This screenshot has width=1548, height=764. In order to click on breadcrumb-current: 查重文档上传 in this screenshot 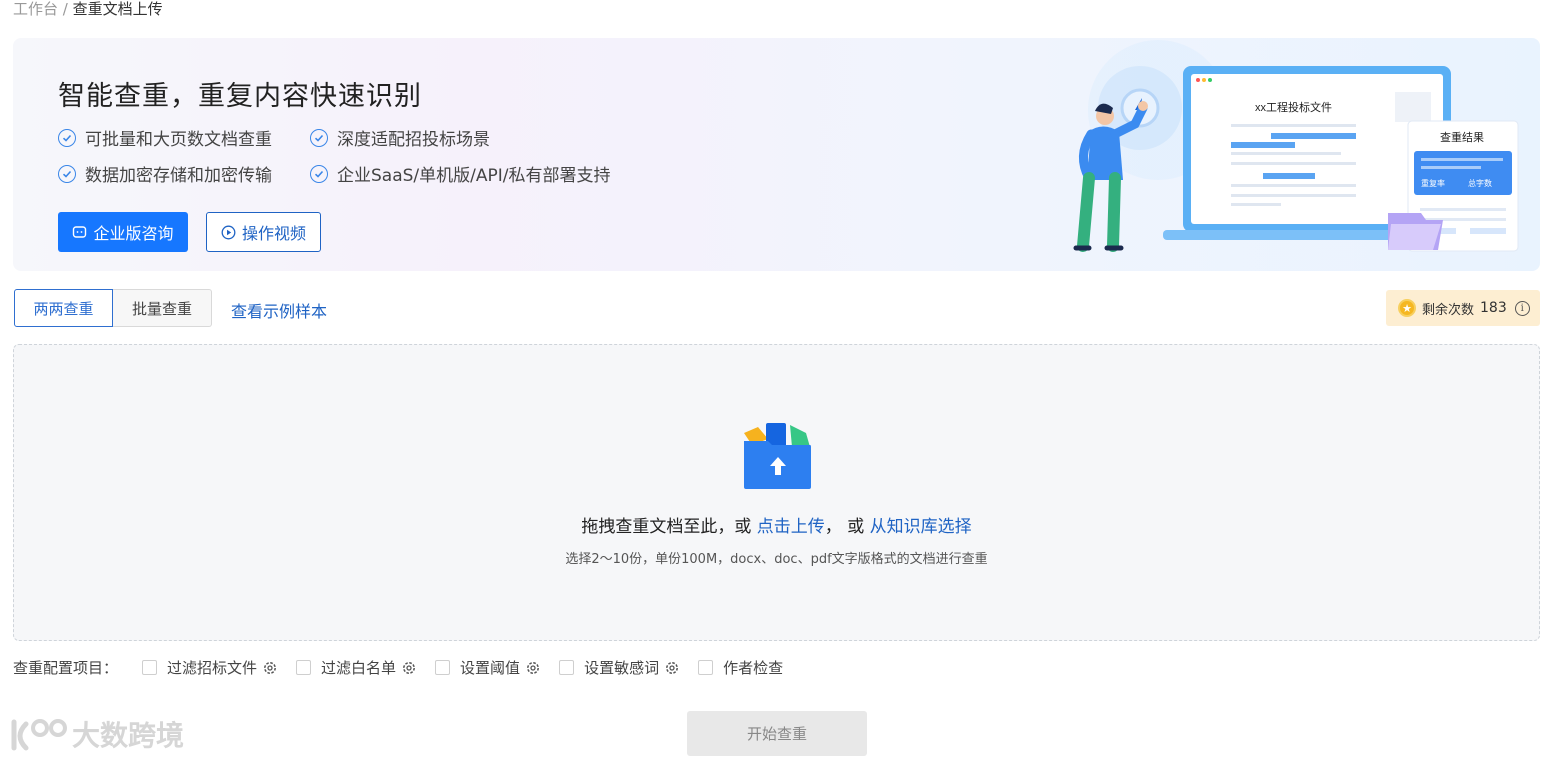, I will do `click(117, 9)`.